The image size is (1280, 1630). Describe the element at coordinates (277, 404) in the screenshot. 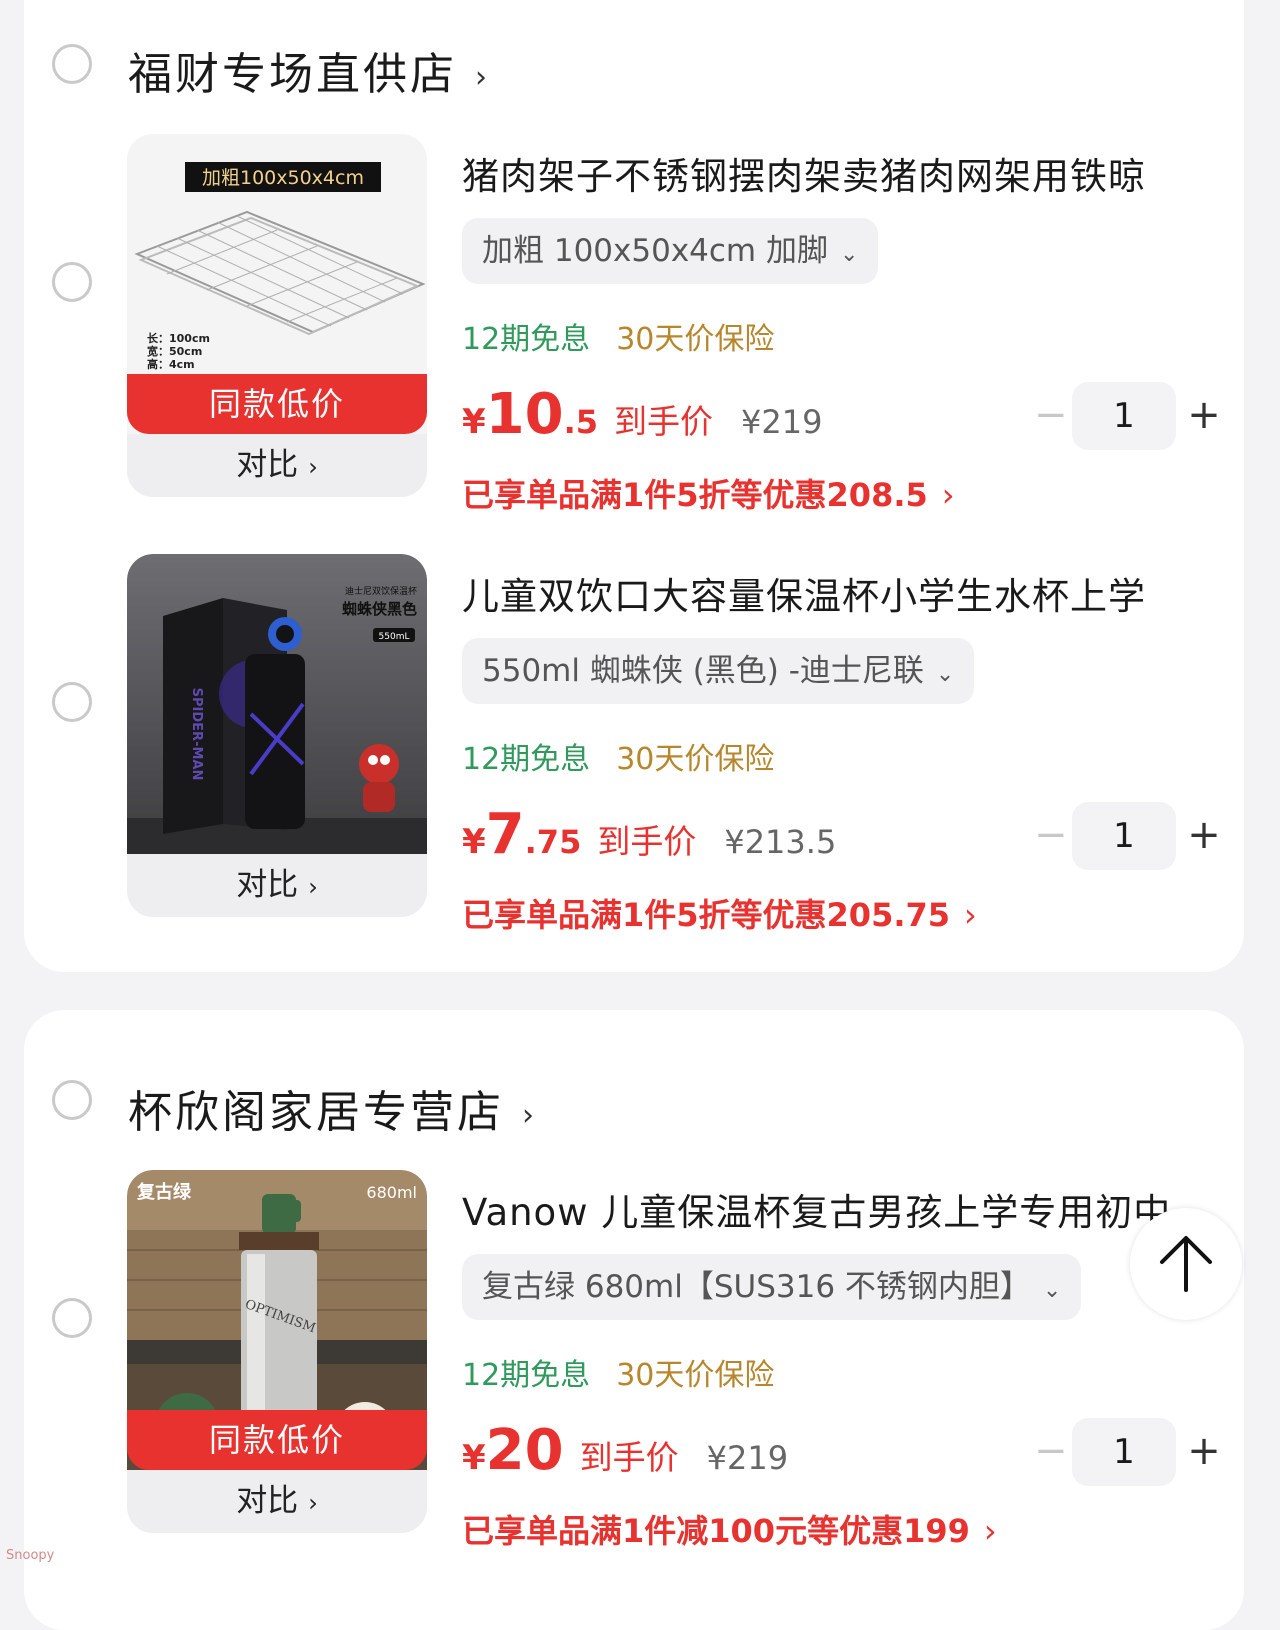

I see `same-low-price-badge: 同款低价` at that location.